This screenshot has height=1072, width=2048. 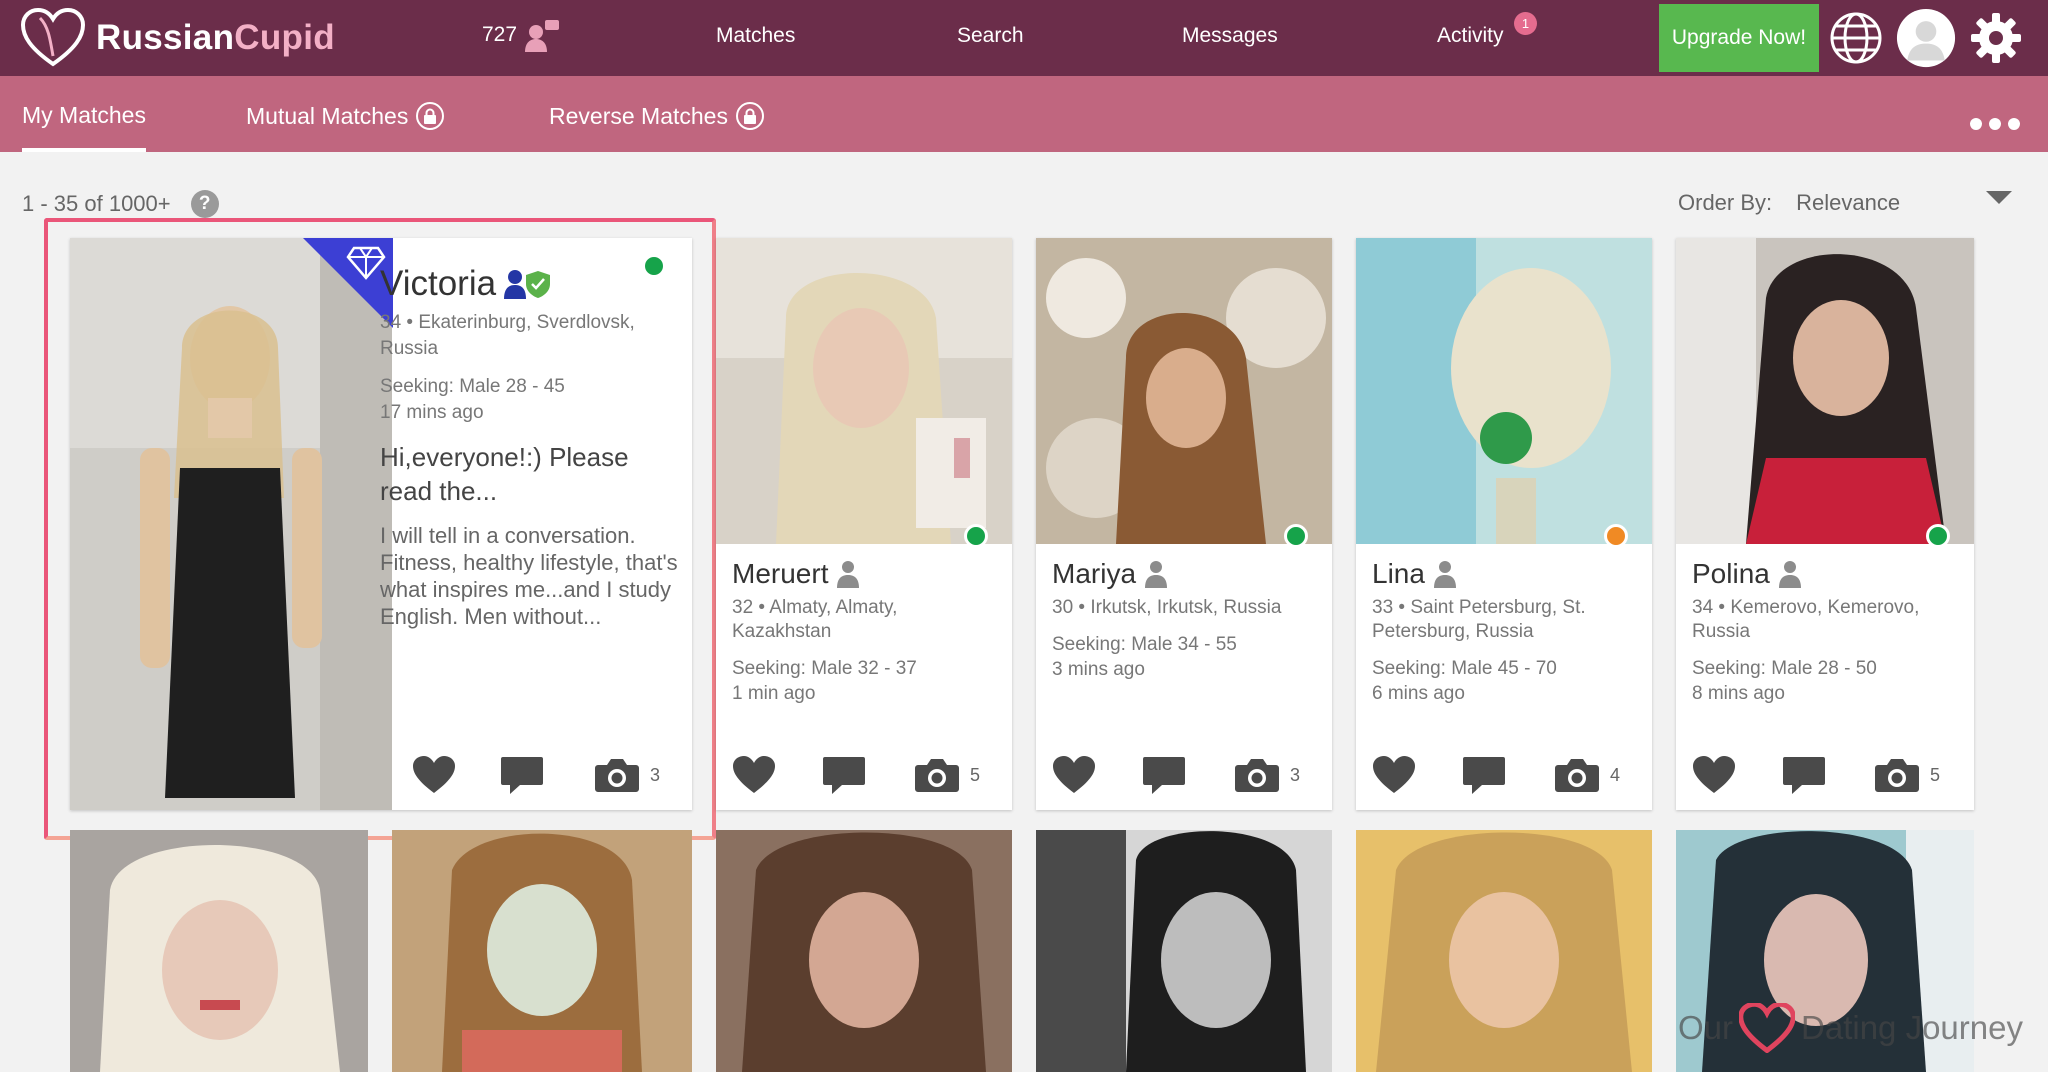 I want to click on profile-seeking: Seeking: Male 32 - 37, so click(x=824, y=668).